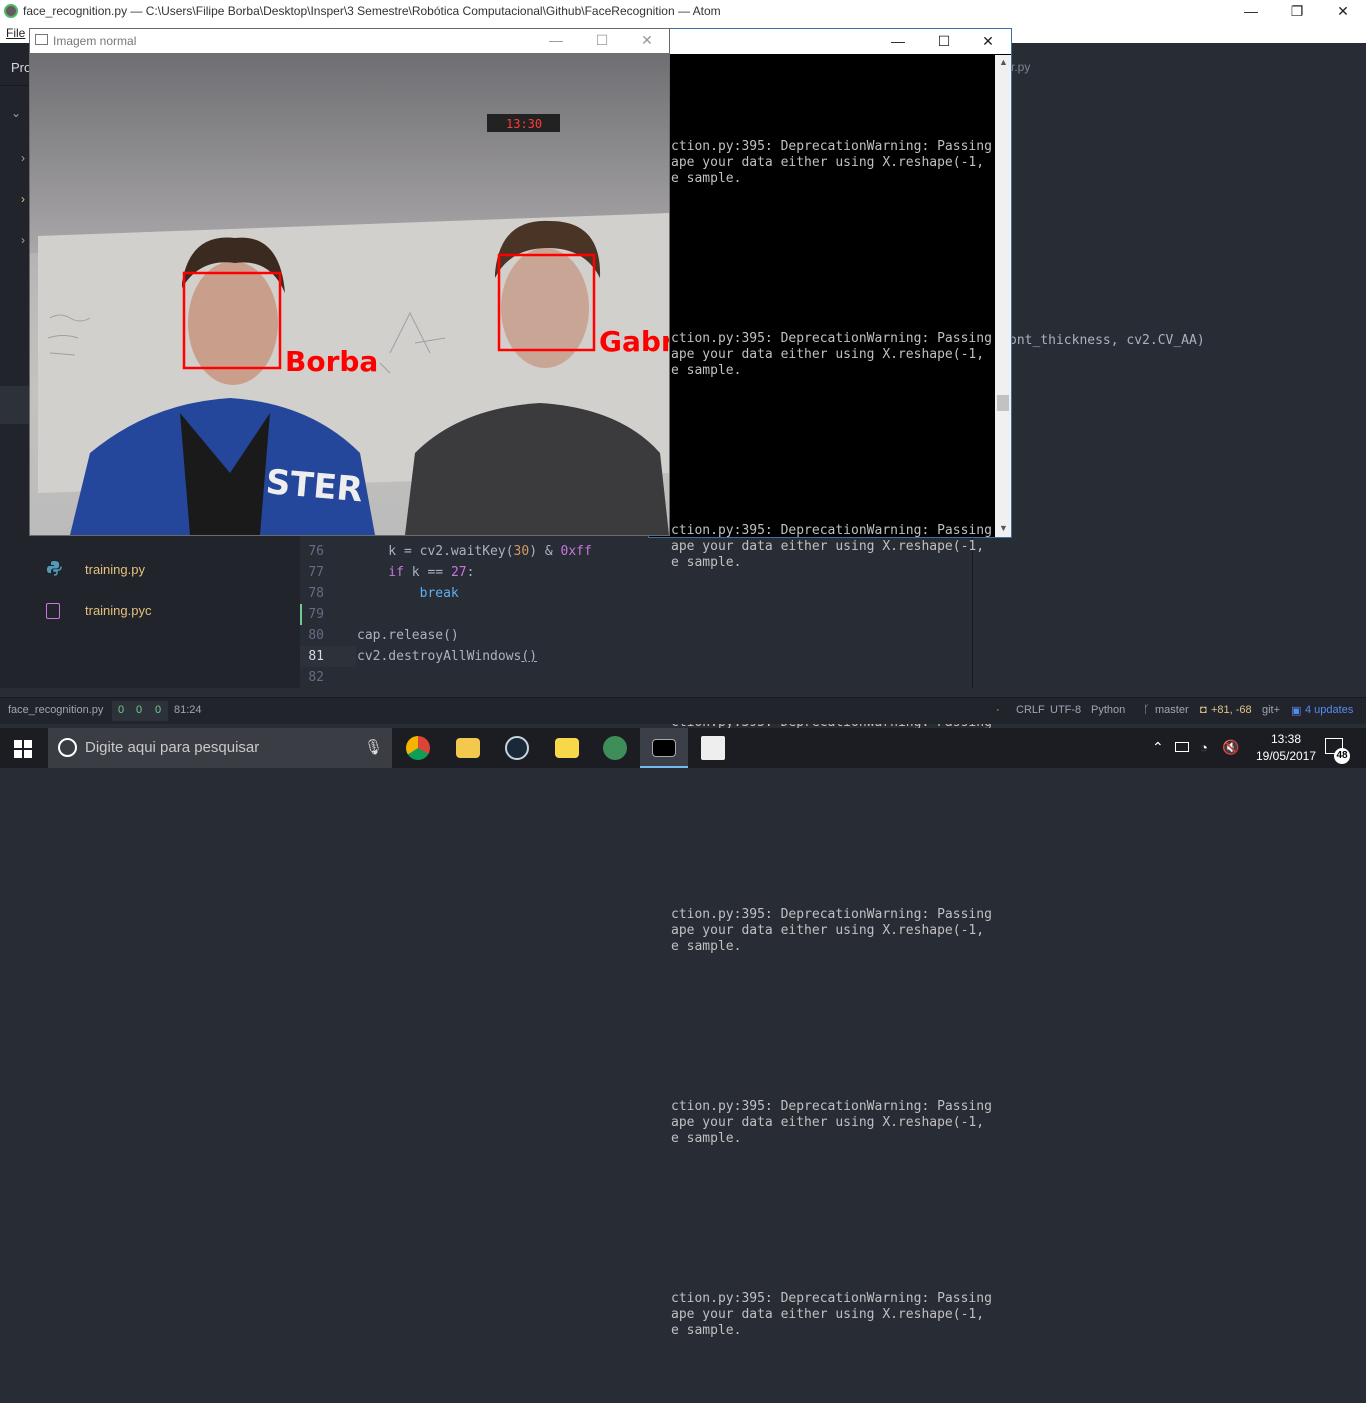  Describe the element at coordinates (517, 748) in the screenshot. I see `steam-icon` at that location.